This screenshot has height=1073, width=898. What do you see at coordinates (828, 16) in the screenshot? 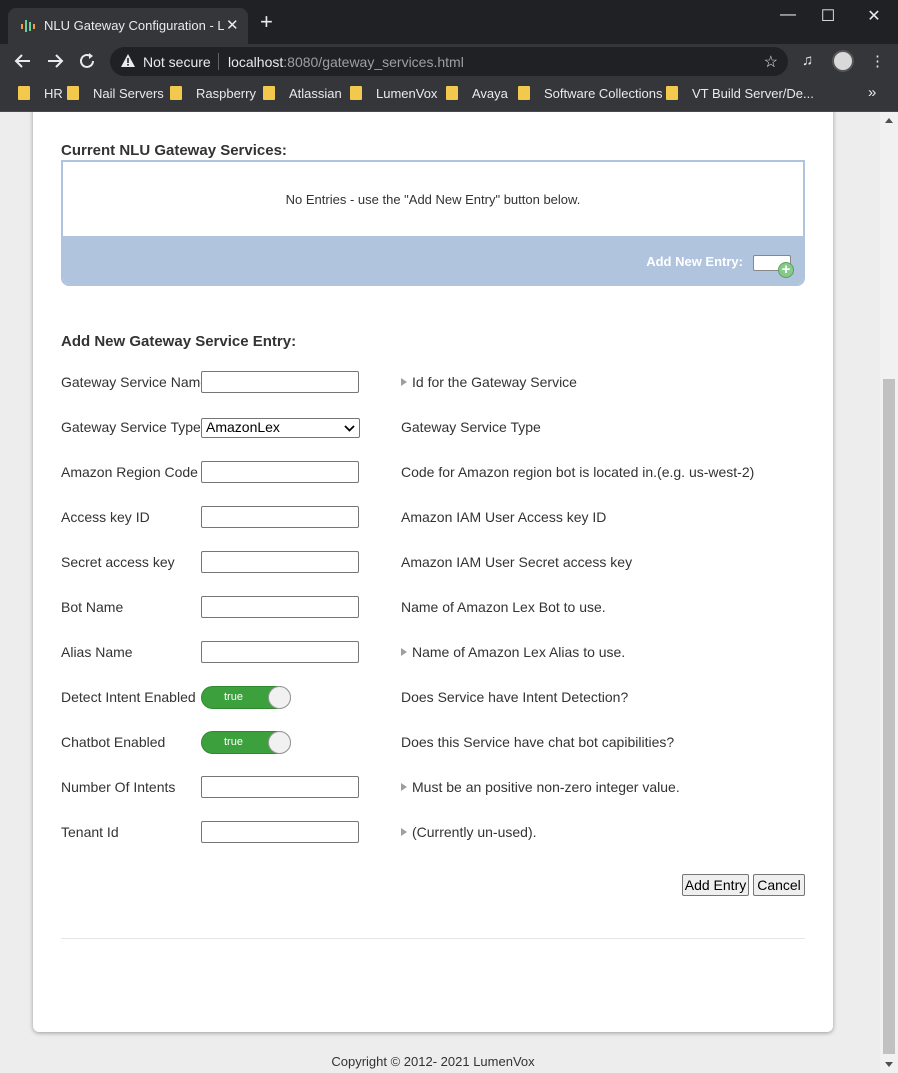
I see `maximize-button: ☐` at bounding box center [828, 16].